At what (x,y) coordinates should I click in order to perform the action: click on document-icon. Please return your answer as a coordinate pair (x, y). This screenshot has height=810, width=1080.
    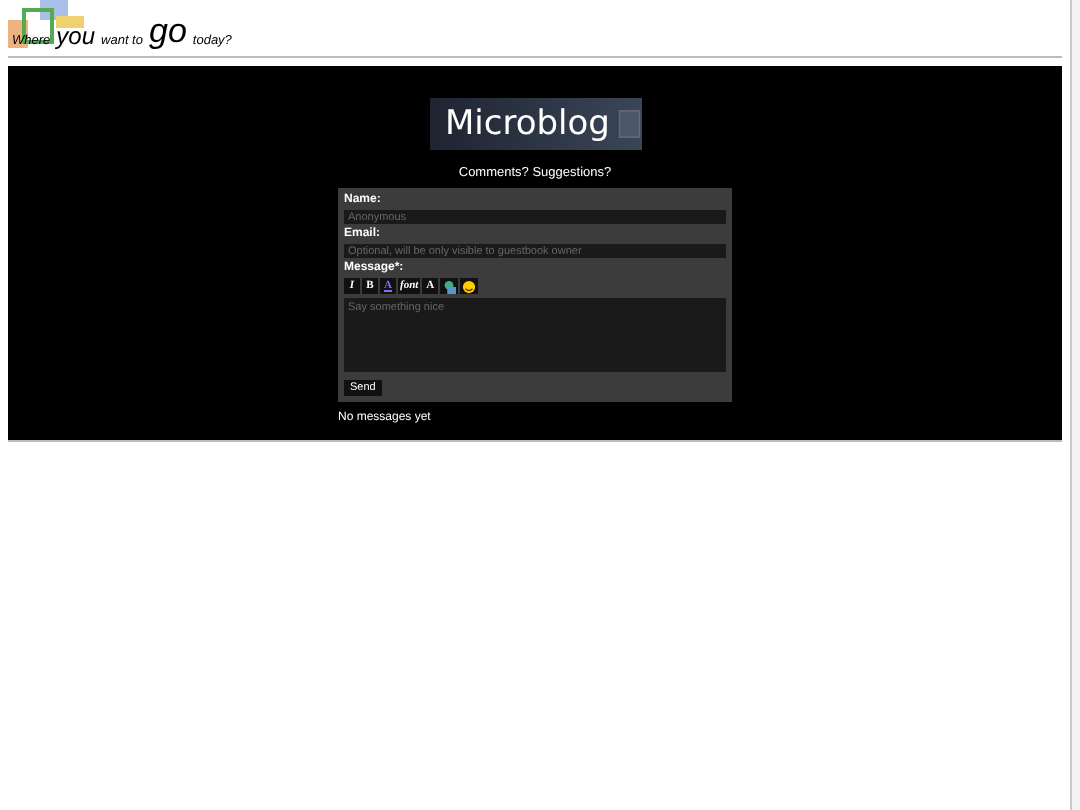
    Looking at the image, I should click on (629, 124).